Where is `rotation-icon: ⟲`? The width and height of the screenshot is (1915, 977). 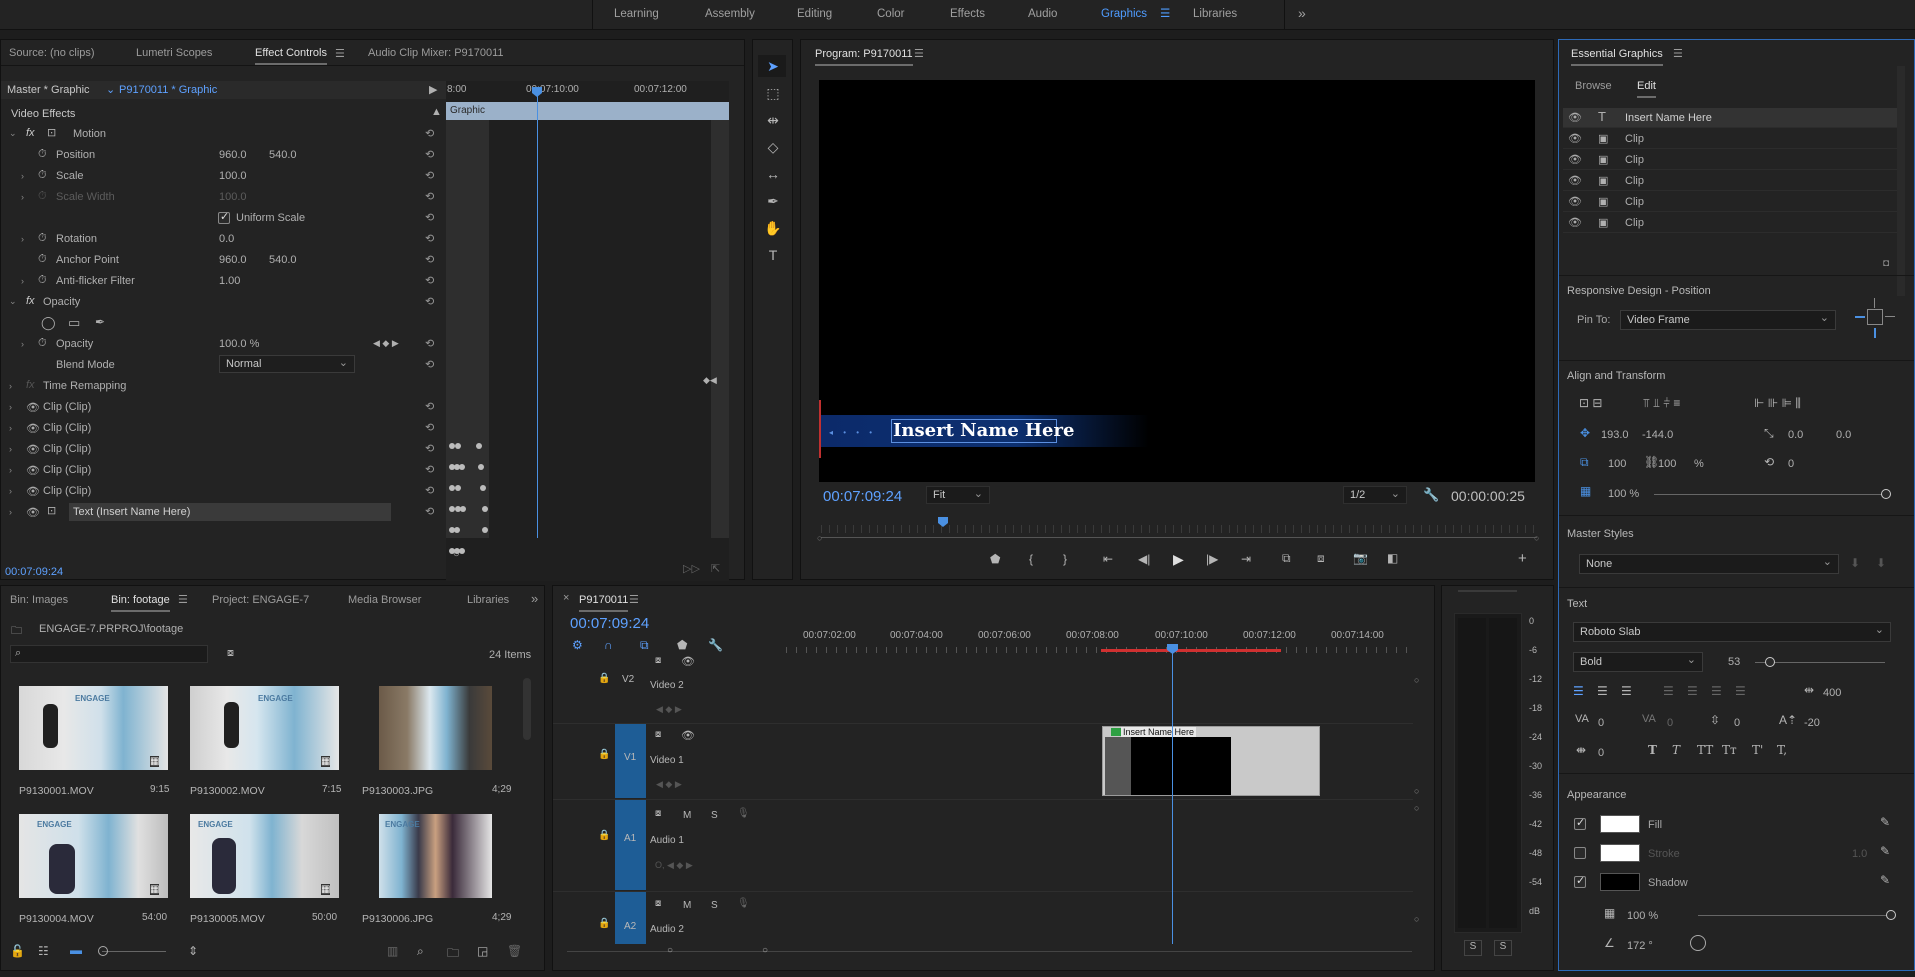
rotation-icon: ⟲ is located at coordinates (1769, 462).